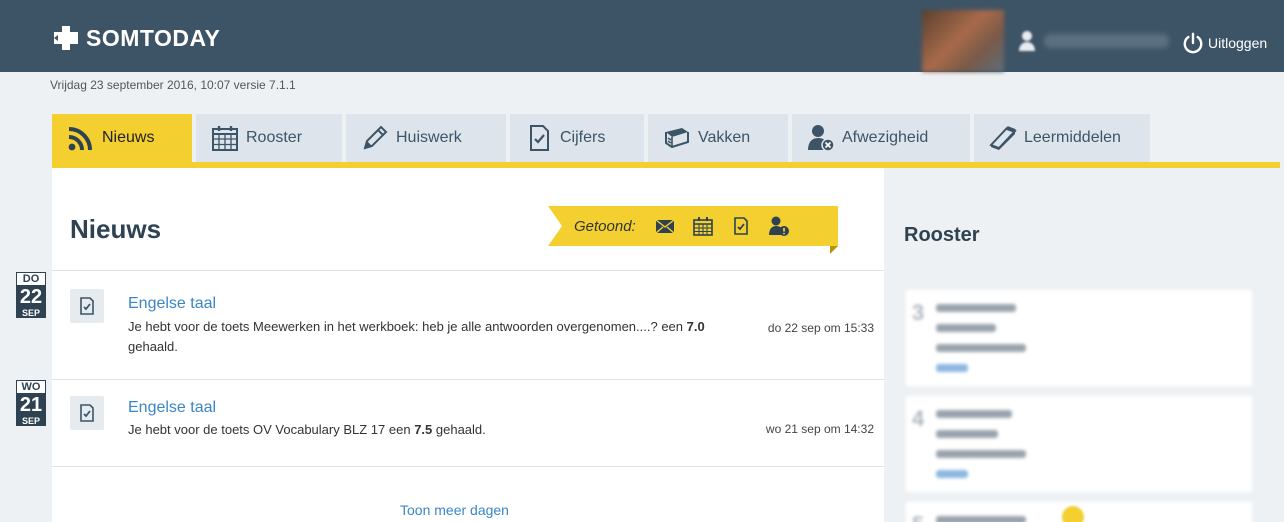  Describe the element at coordinates (677, 138) in the screenshot. I see `books-icon` at that location.